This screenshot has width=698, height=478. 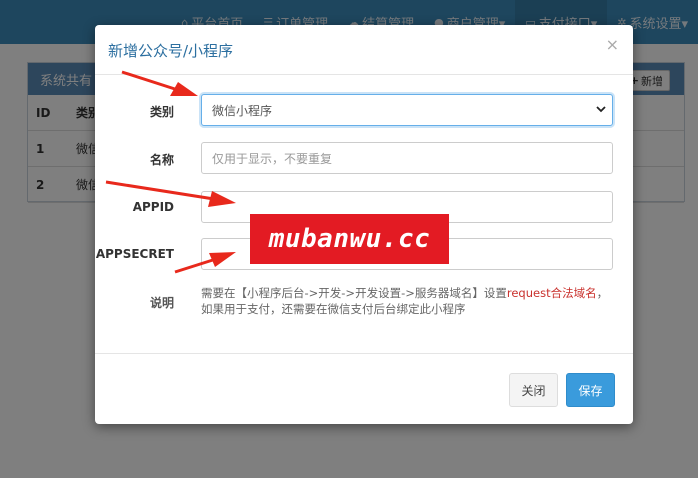 I want to click on watermark-logo: mubanwu.cc, so click(x=349, y=239).